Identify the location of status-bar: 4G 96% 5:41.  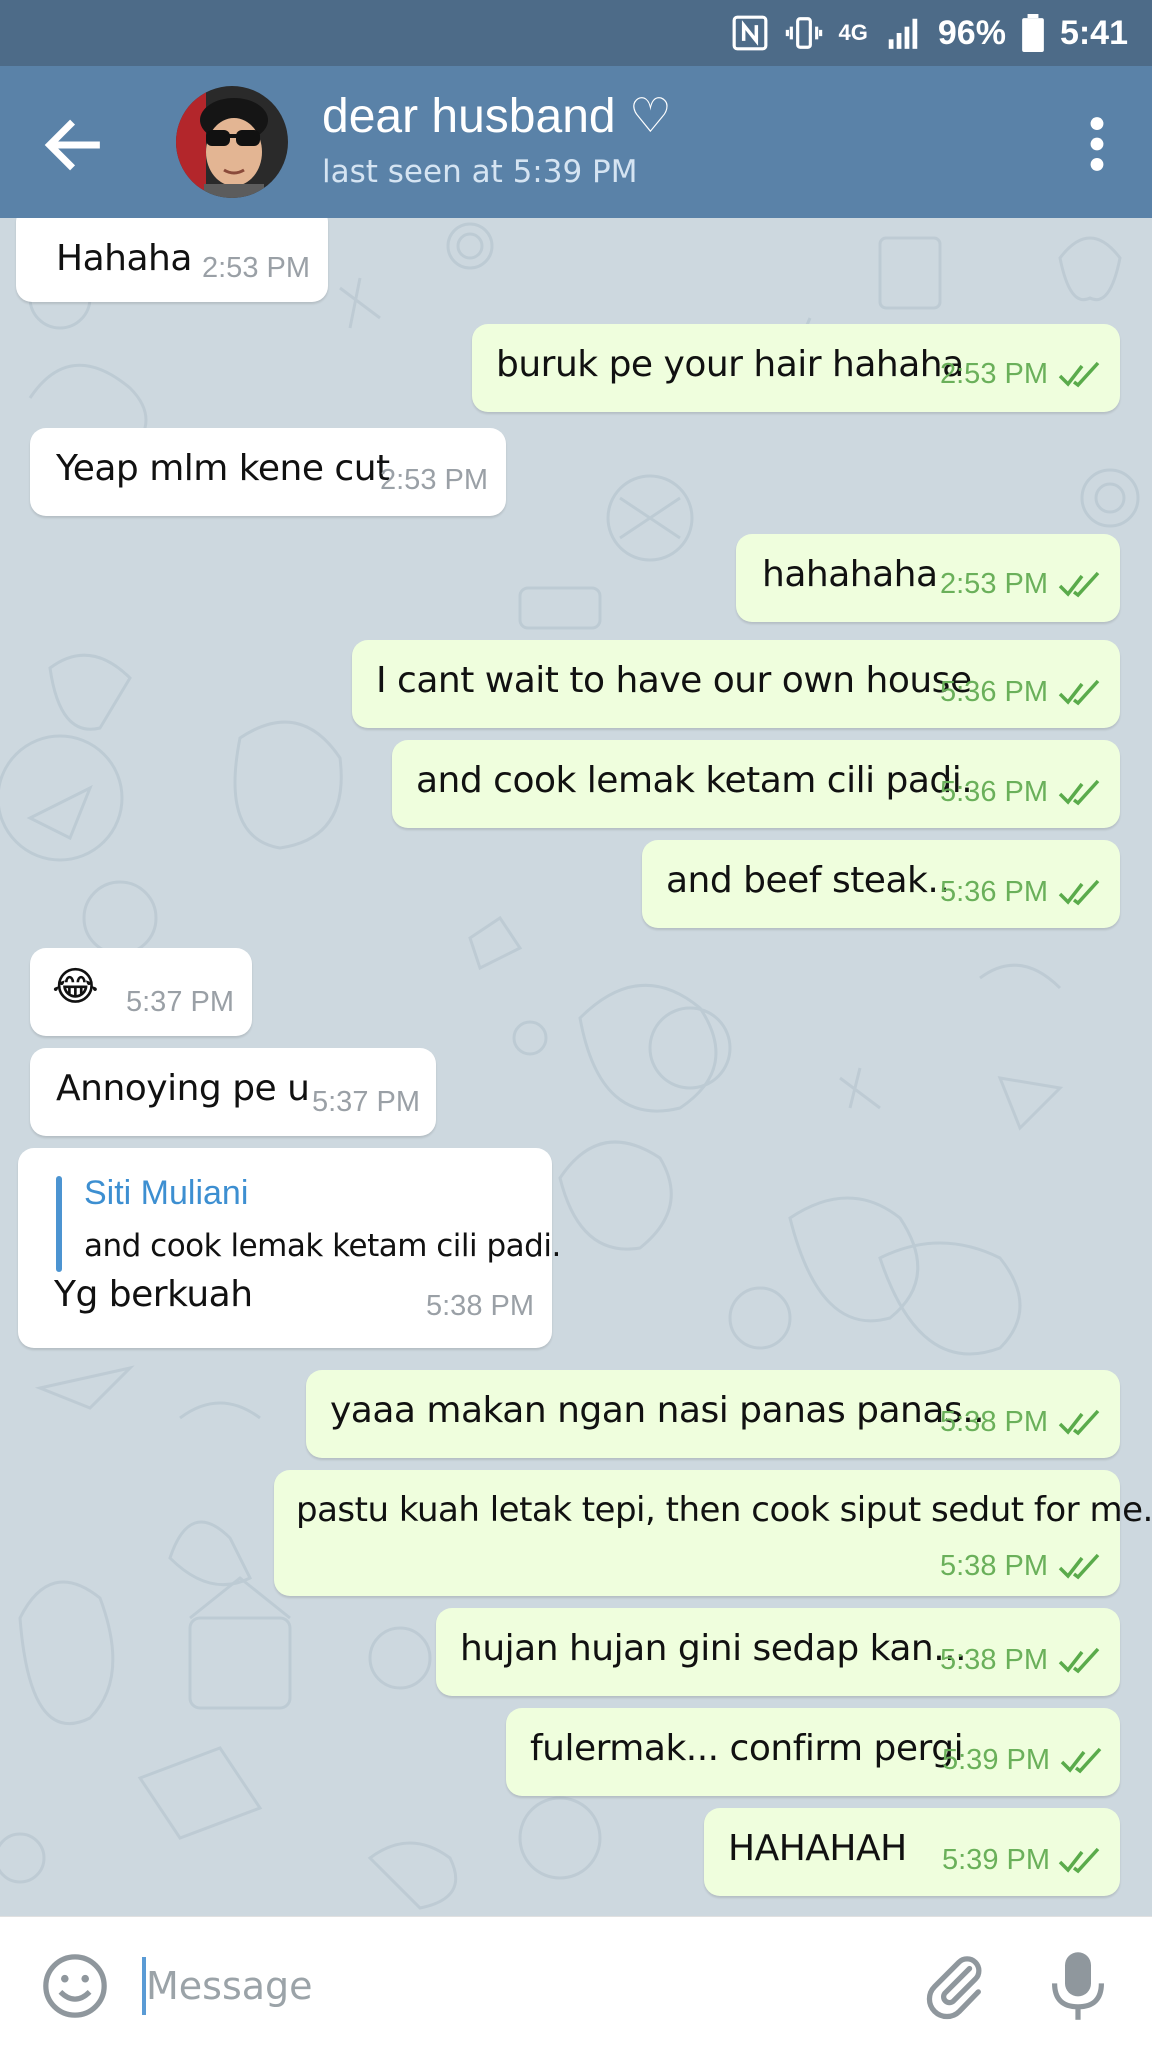
(576, 33).